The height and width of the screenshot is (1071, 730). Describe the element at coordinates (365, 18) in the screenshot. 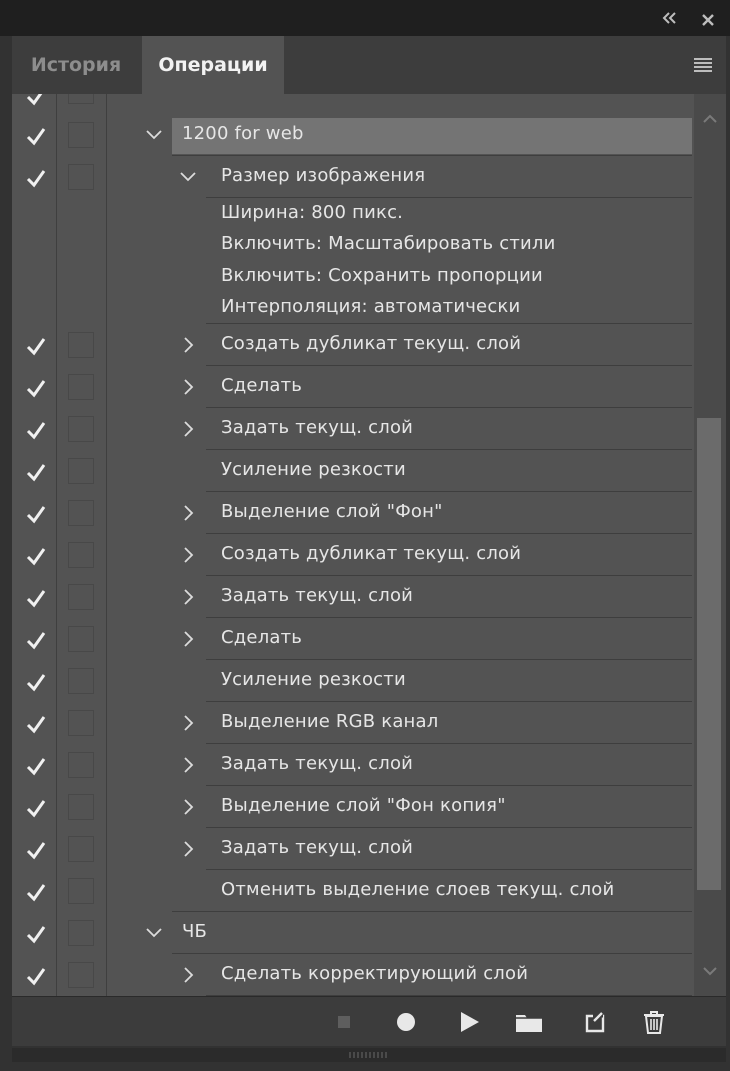

I see `panel-titlebar` at that location.